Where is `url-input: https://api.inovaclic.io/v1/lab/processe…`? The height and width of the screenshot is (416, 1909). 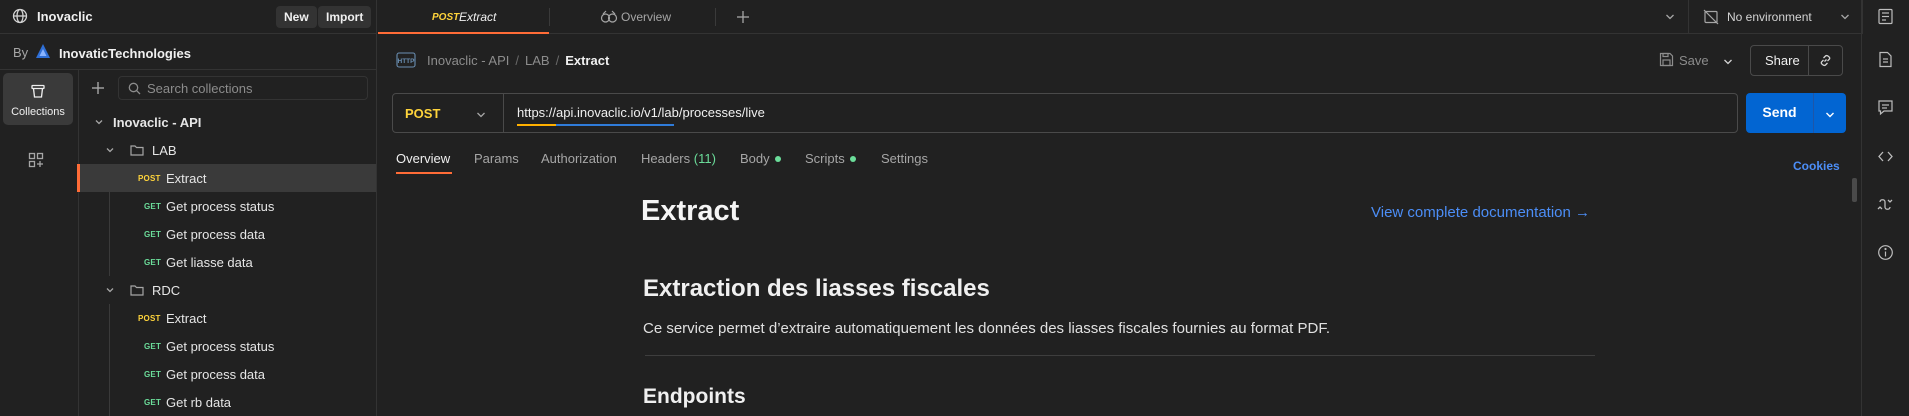 url-input: https://api.inovaclic.io/v1/lab/processe… is located at coordinates (641, 112).